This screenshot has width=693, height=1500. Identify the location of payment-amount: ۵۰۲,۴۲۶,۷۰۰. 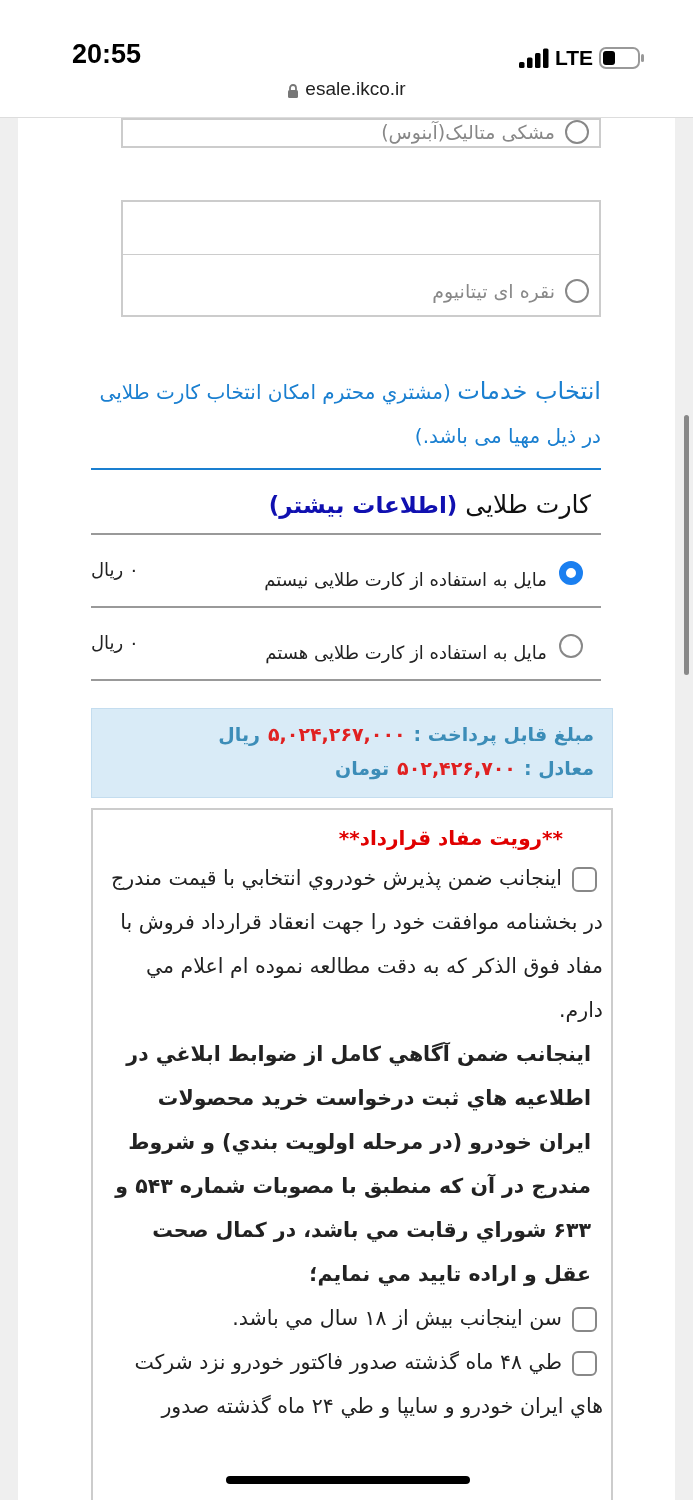
(456, 768).